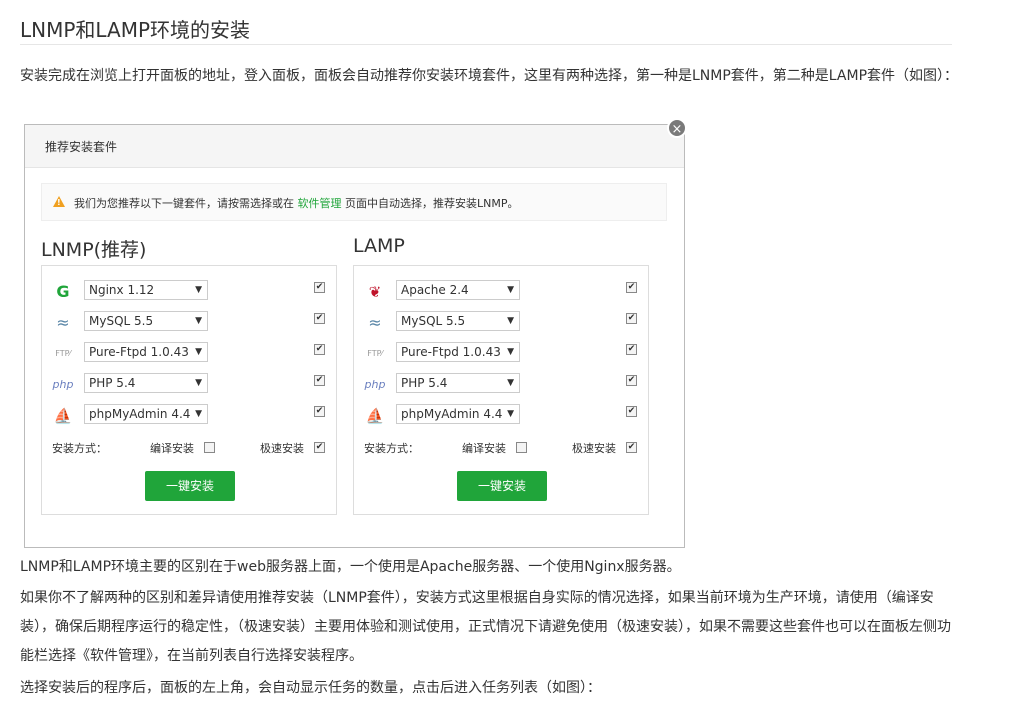 The image size is (1031, 703). I want to click on version-select: Apache 2.4 ▼, so click(458, 290).